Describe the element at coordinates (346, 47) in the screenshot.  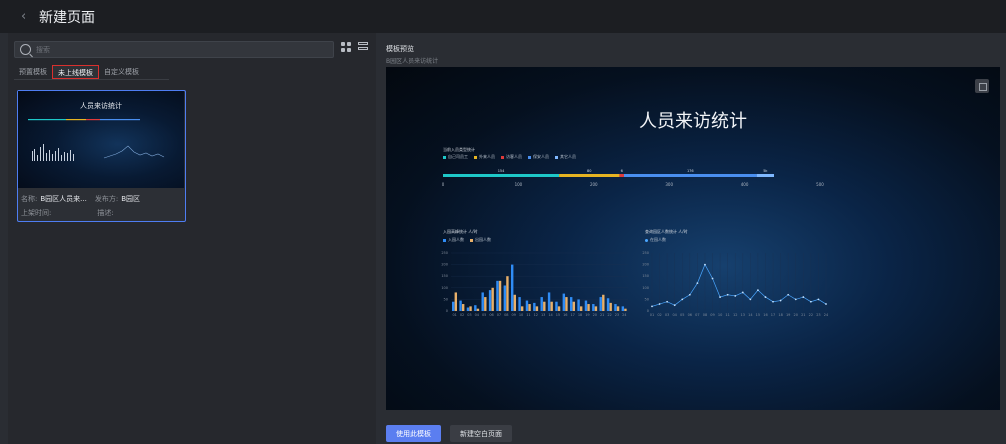
I see `grid-view-icon` at that location.